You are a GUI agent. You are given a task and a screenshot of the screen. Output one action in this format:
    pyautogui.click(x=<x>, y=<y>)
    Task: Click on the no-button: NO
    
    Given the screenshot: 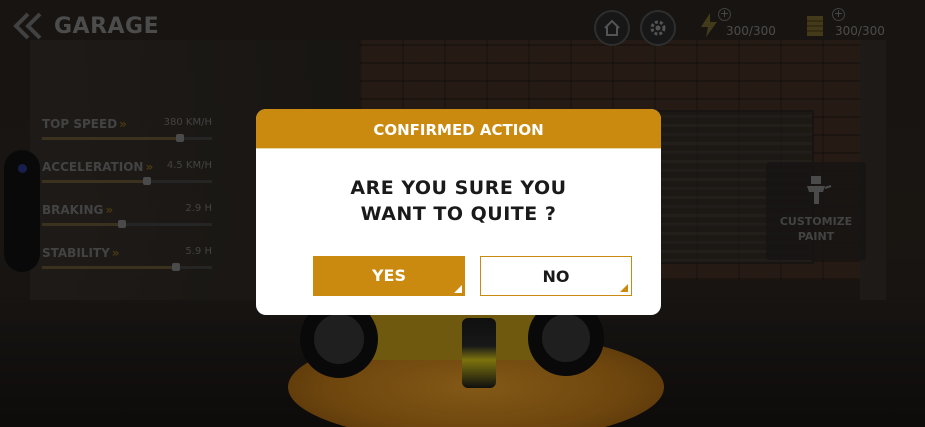 What is the action you would take?
    pyautogui.click(x=556, y=276)
    